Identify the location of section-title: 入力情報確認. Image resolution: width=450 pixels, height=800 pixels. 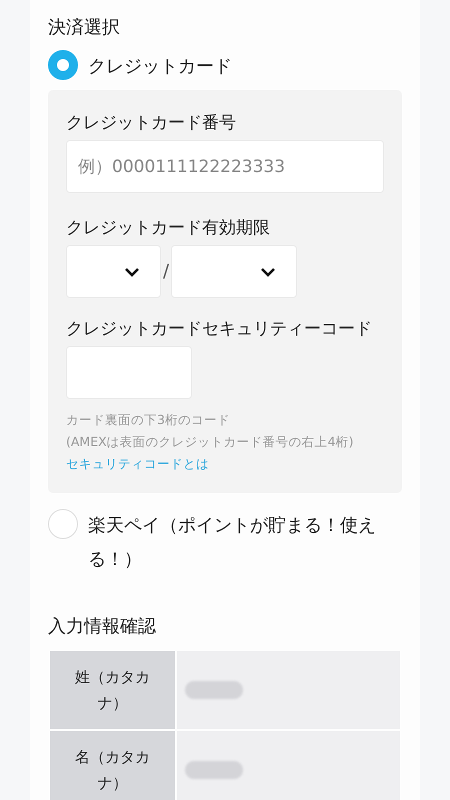
(102, 627).